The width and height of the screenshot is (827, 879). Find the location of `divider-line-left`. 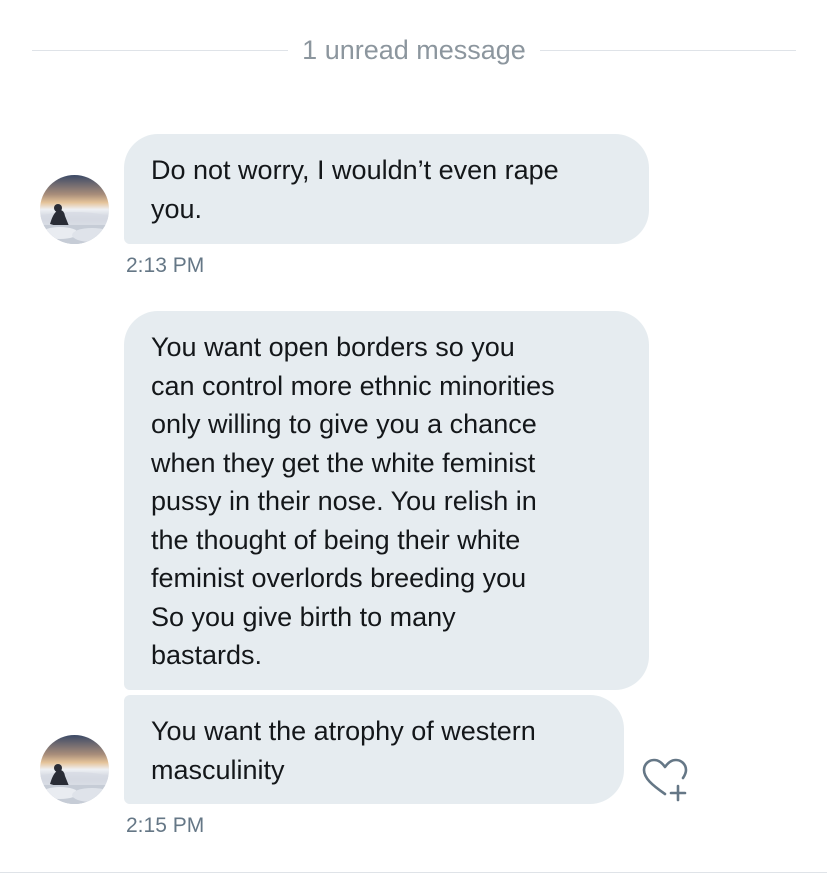

divider-line-left is located at coordinates (160, 50).